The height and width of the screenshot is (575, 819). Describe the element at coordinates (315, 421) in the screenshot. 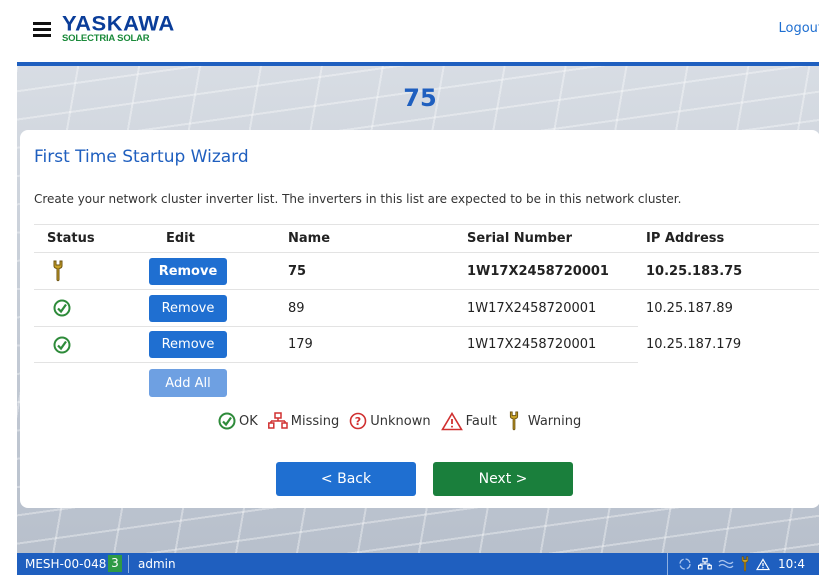

I see `legend-missing-label: Missing` at that location.